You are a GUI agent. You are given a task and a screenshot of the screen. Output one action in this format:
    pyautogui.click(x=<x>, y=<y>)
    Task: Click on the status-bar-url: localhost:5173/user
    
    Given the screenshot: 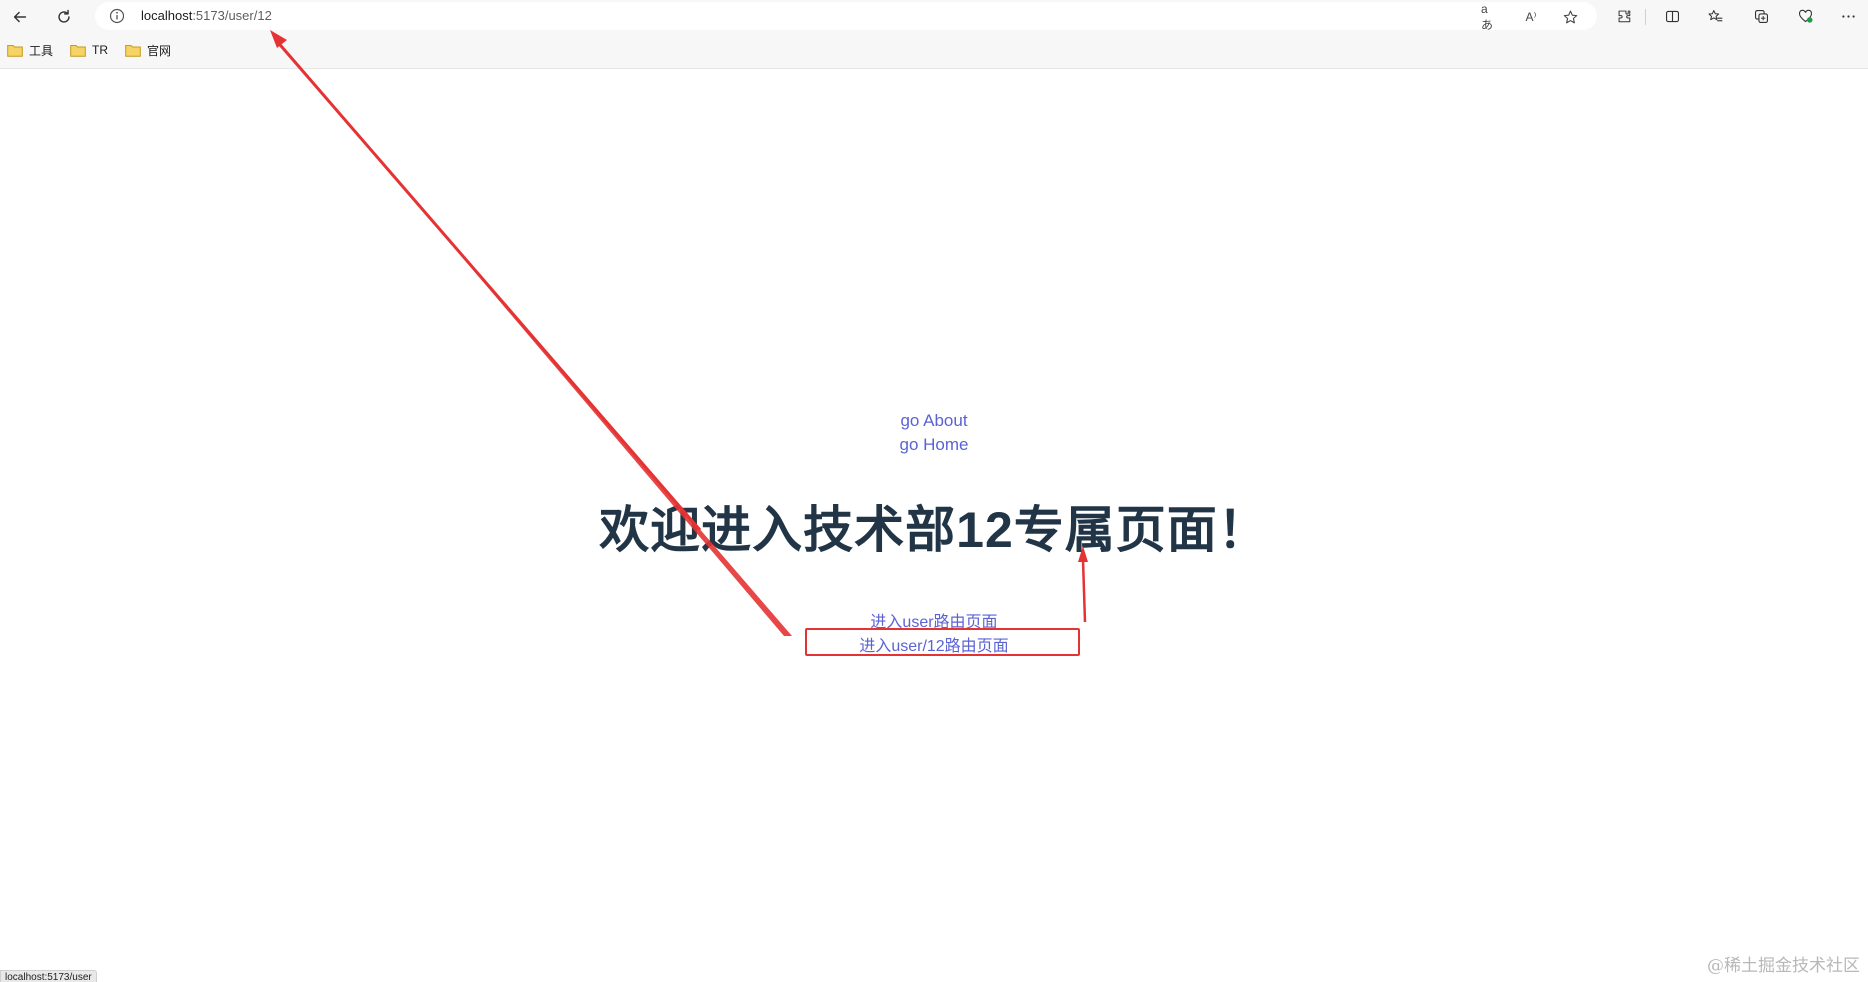 What is the action you would take?
    pyautogui.click(x=48, y=976)
    